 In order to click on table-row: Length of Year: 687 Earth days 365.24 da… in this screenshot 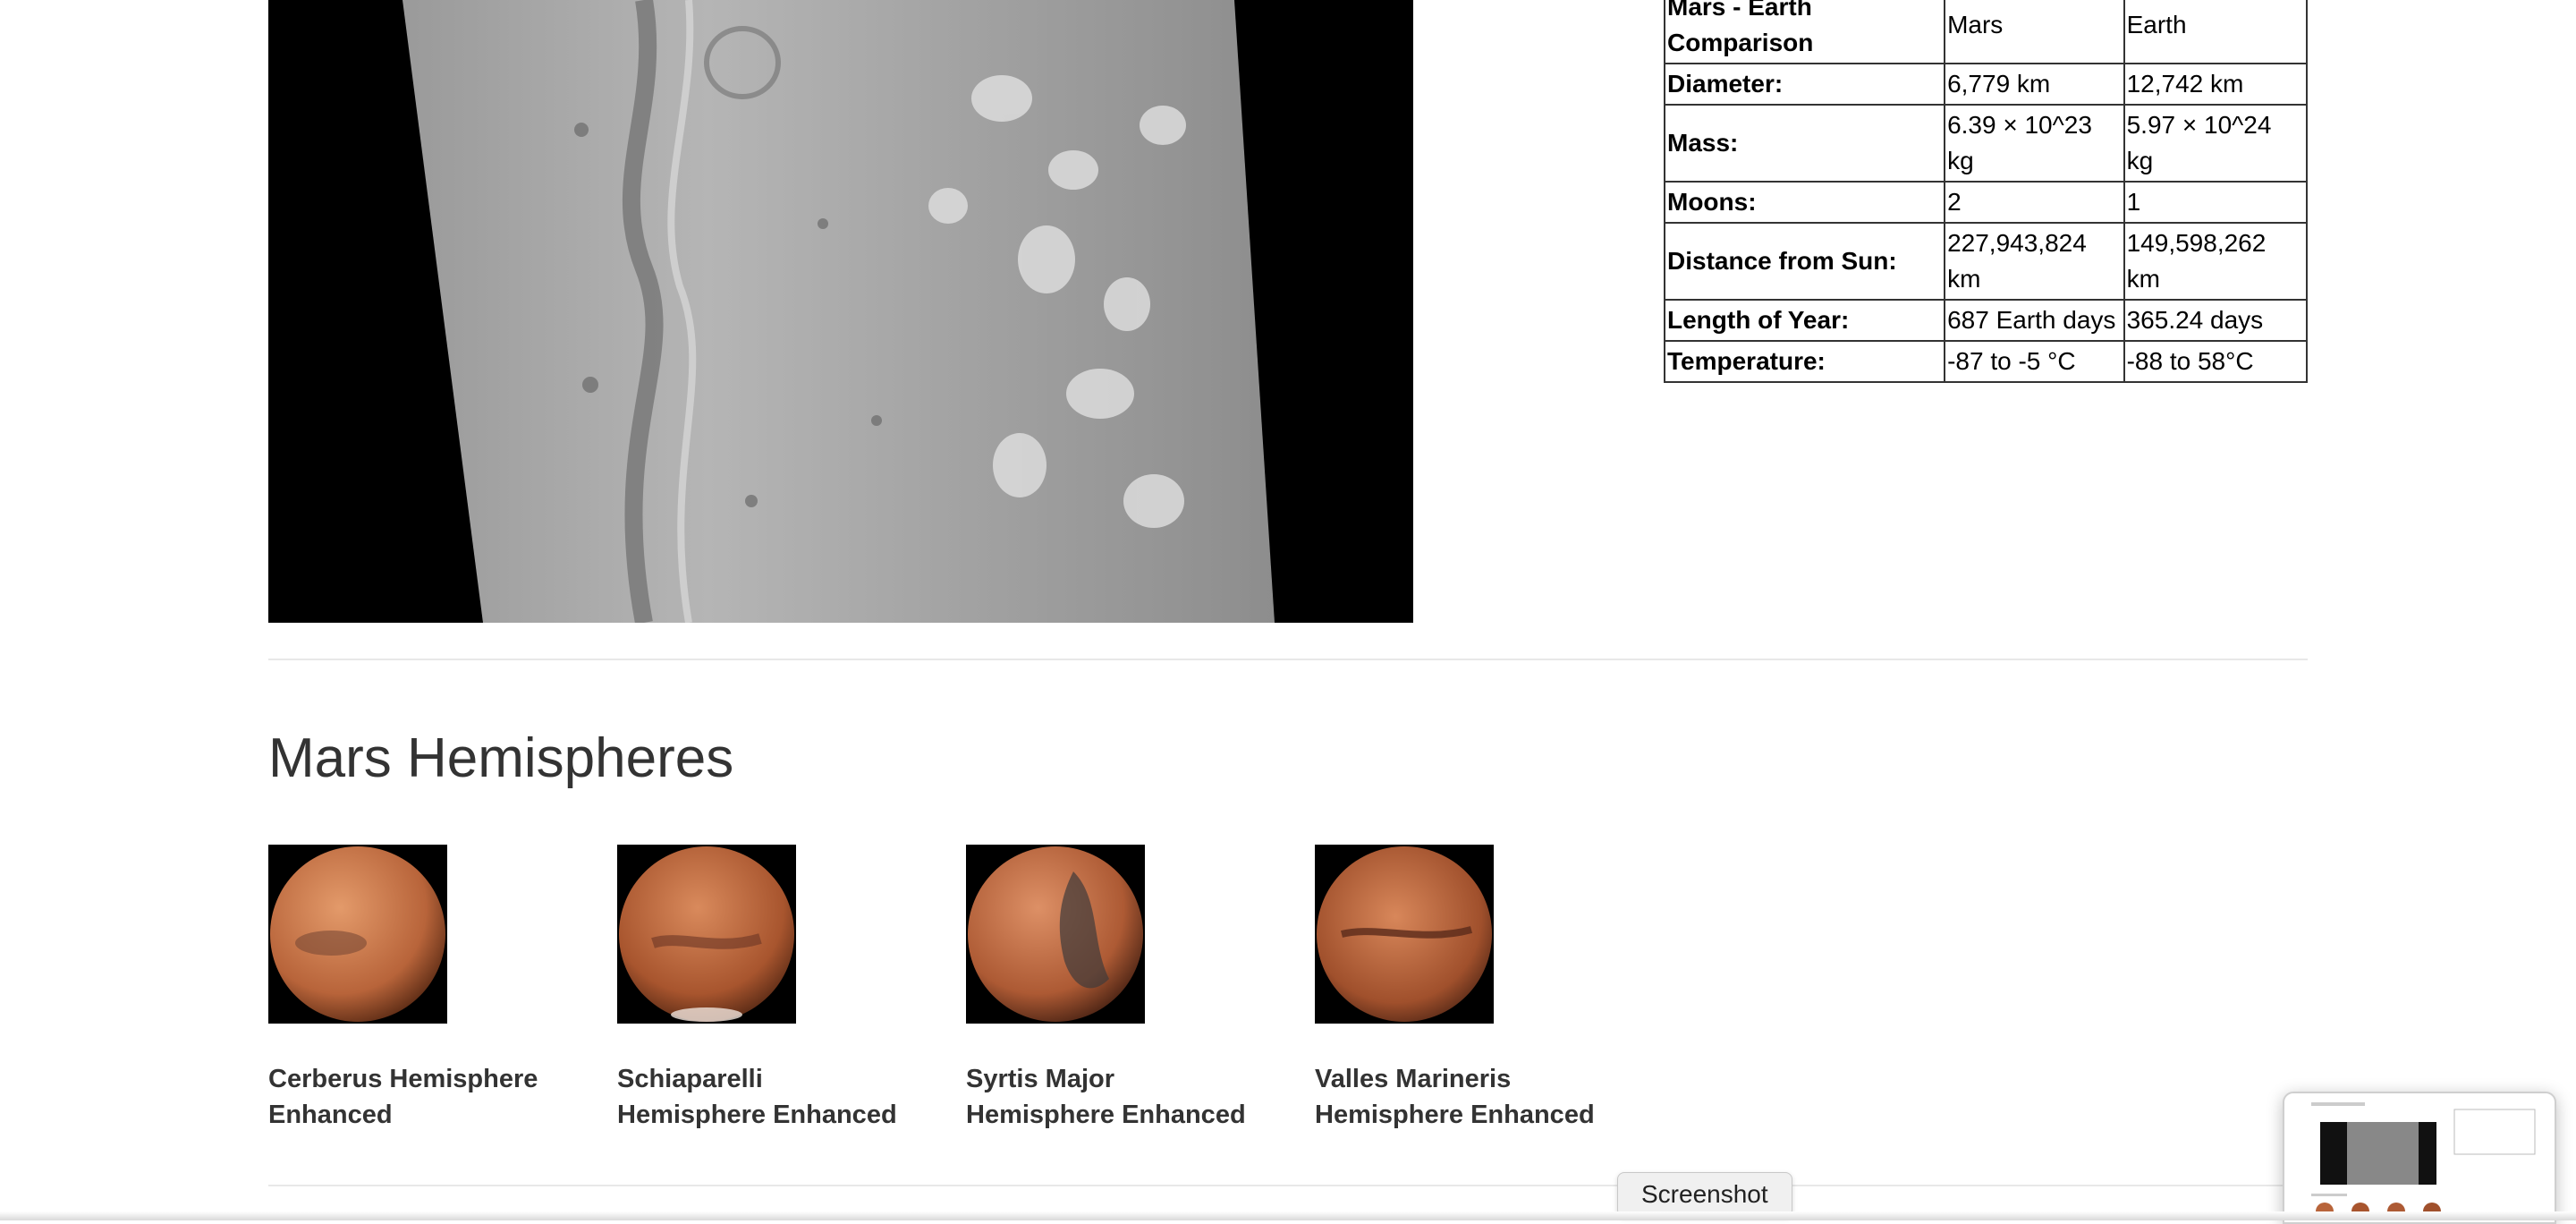, I will do `click(1986, 320)`.